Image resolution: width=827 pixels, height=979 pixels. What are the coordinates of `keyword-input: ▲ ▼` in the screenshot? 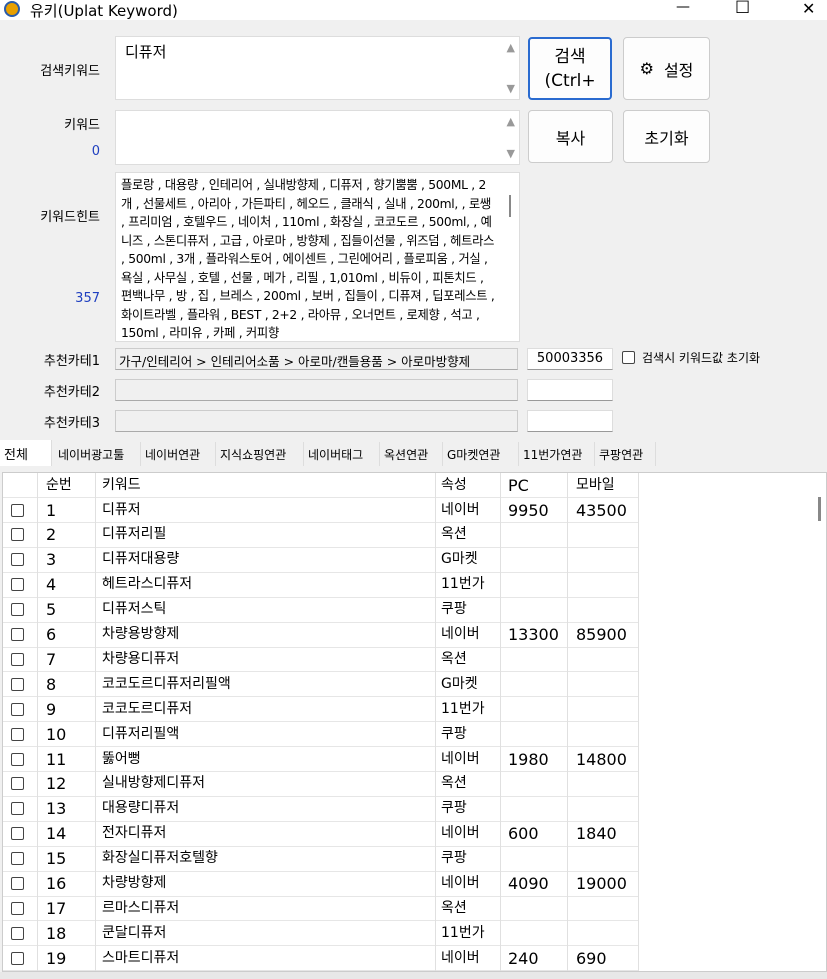 It's located at (317, 137).